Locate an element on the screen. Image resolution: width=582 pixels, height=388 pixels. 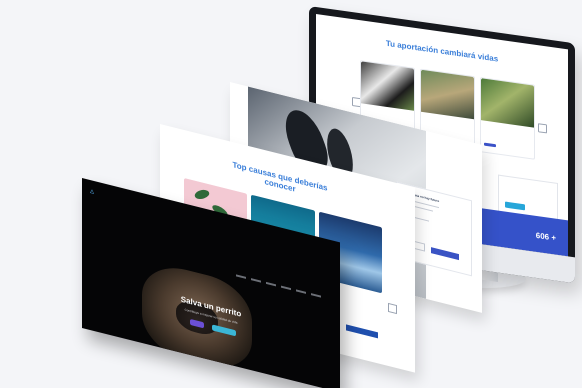
panda-image is located at coordinates (387, 86).